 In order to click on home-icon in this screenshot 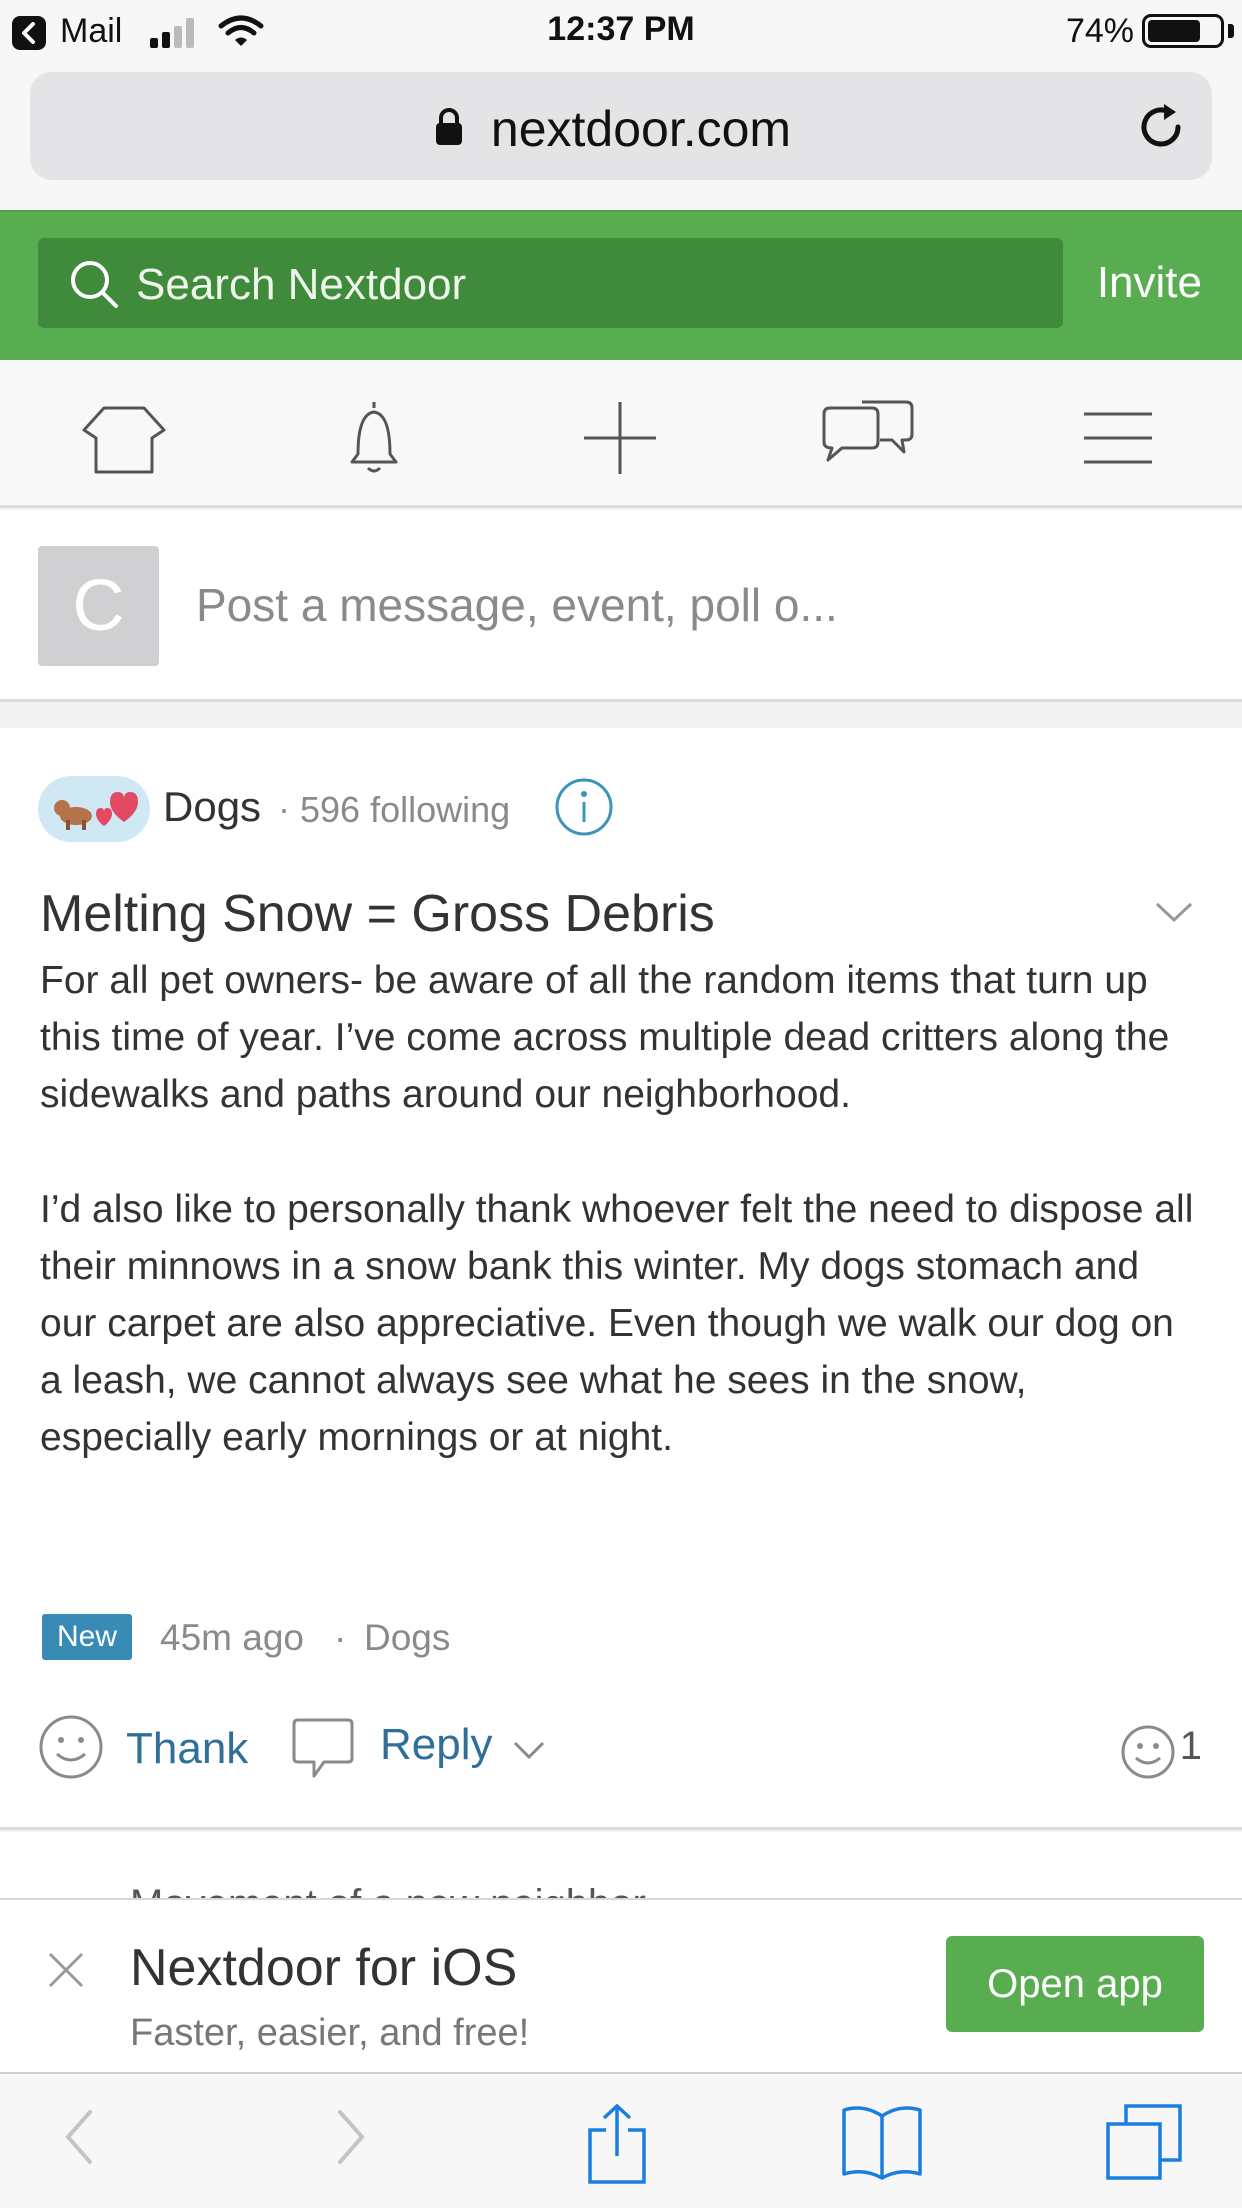, I will do `click(124, 440)`.